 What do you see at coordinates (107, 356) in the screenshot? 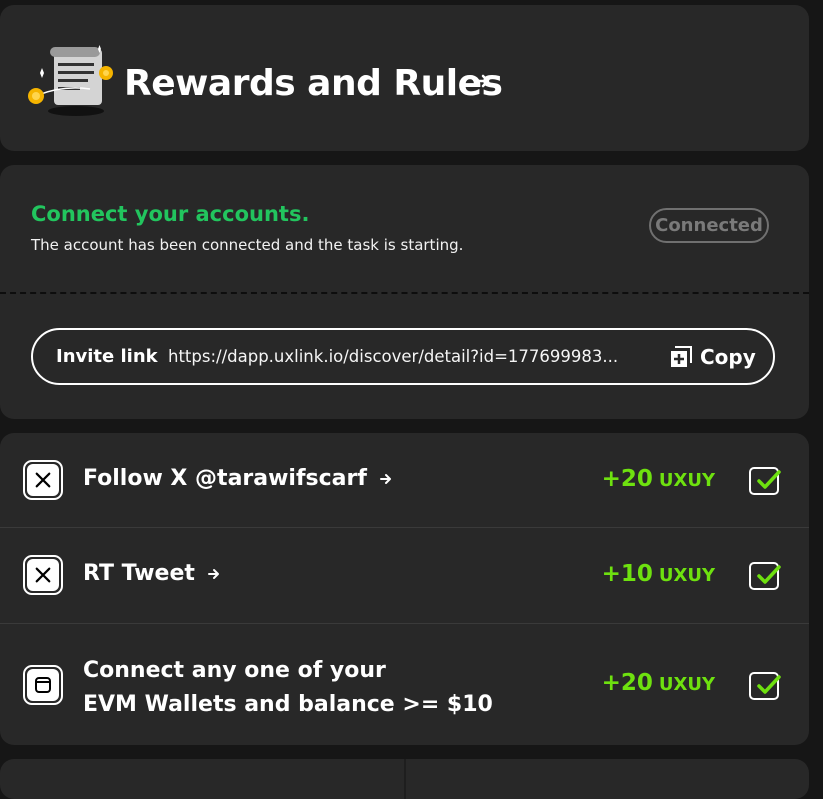
I see `invite-link-label: Invite link` at bounding box center [107, 356].